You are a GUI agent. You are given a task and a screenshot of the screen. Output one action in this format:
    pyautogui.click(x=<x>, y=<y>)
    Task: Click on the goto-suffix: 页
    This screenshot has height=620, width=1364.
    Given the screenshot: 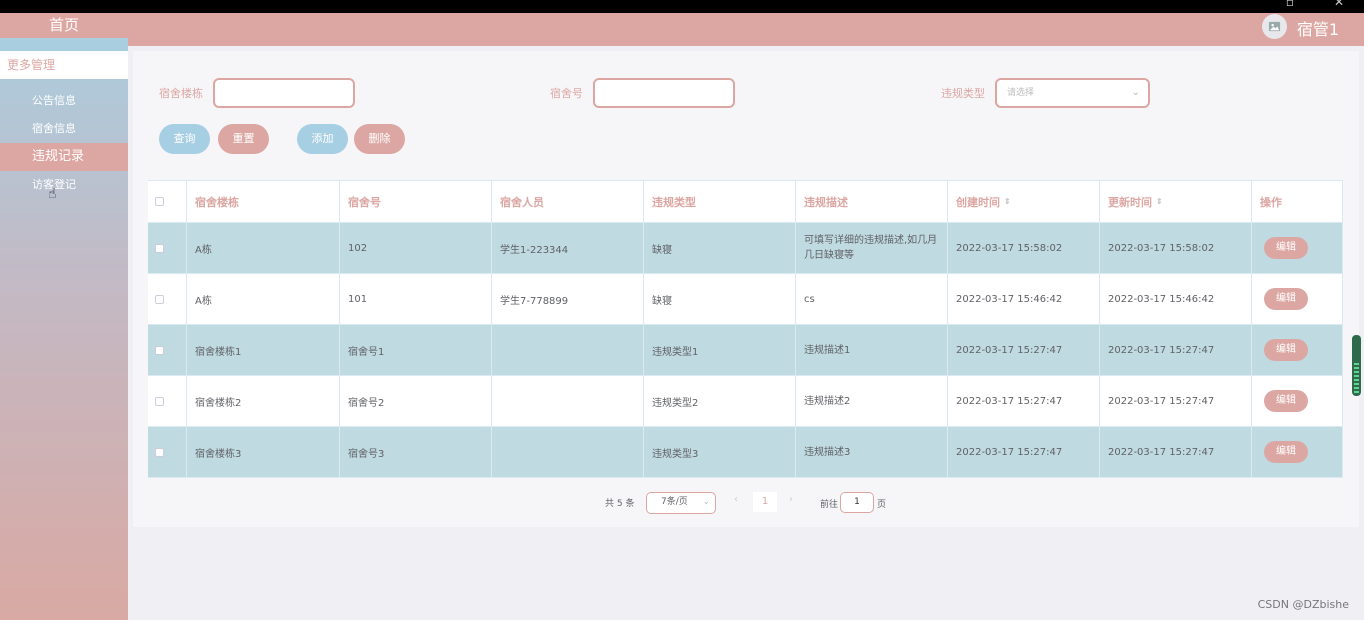 What is the action you would take?
    pyautogui.click(x=882, y=505)
    